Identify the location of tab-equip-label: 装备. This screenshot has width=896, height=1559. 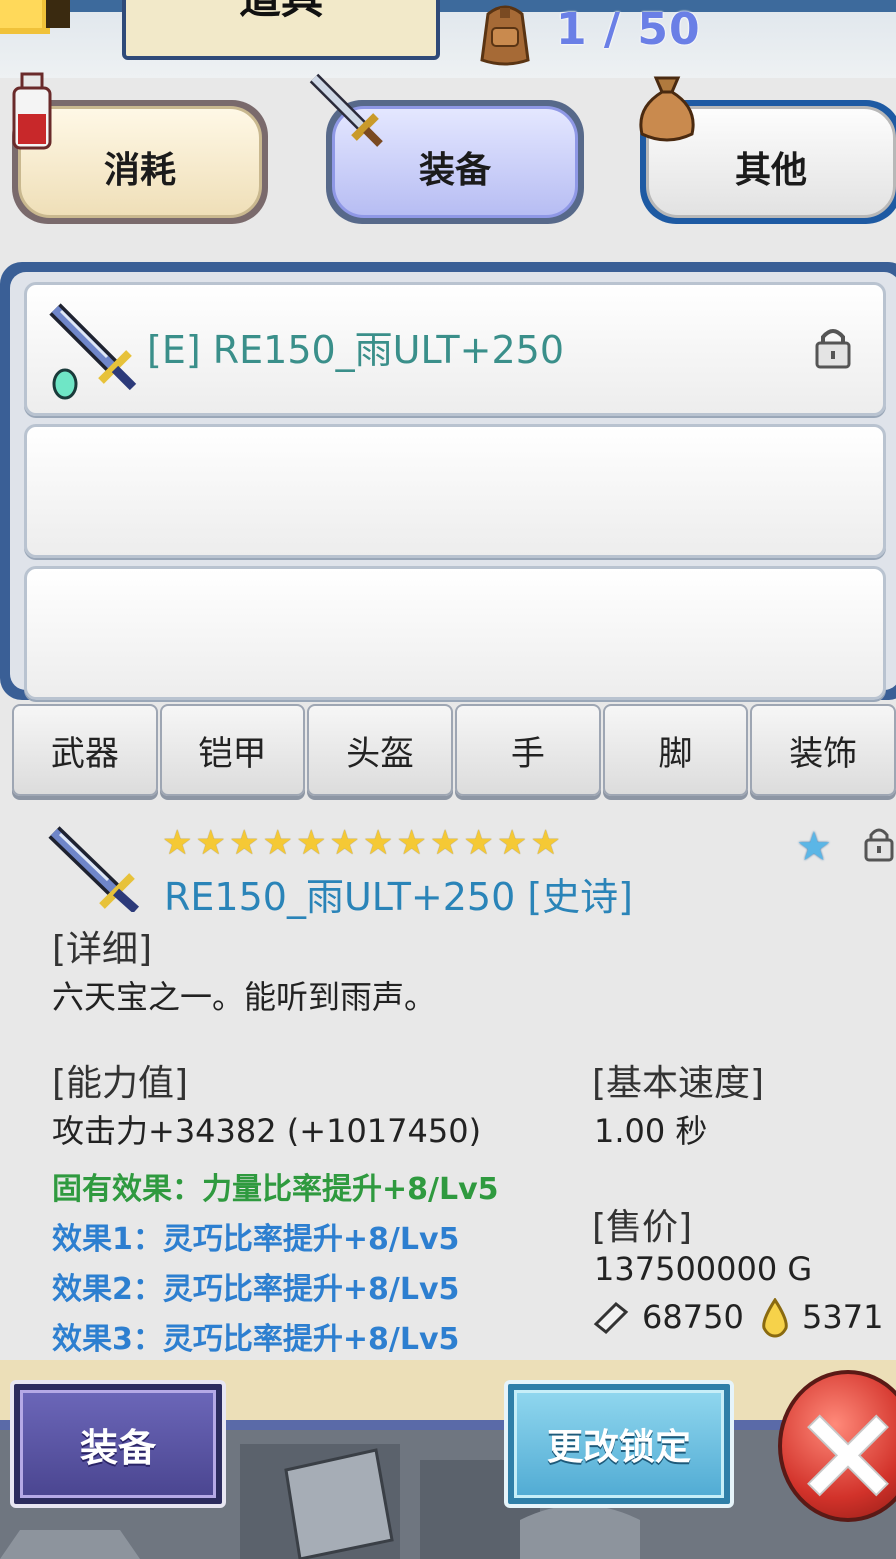
(454, 170).